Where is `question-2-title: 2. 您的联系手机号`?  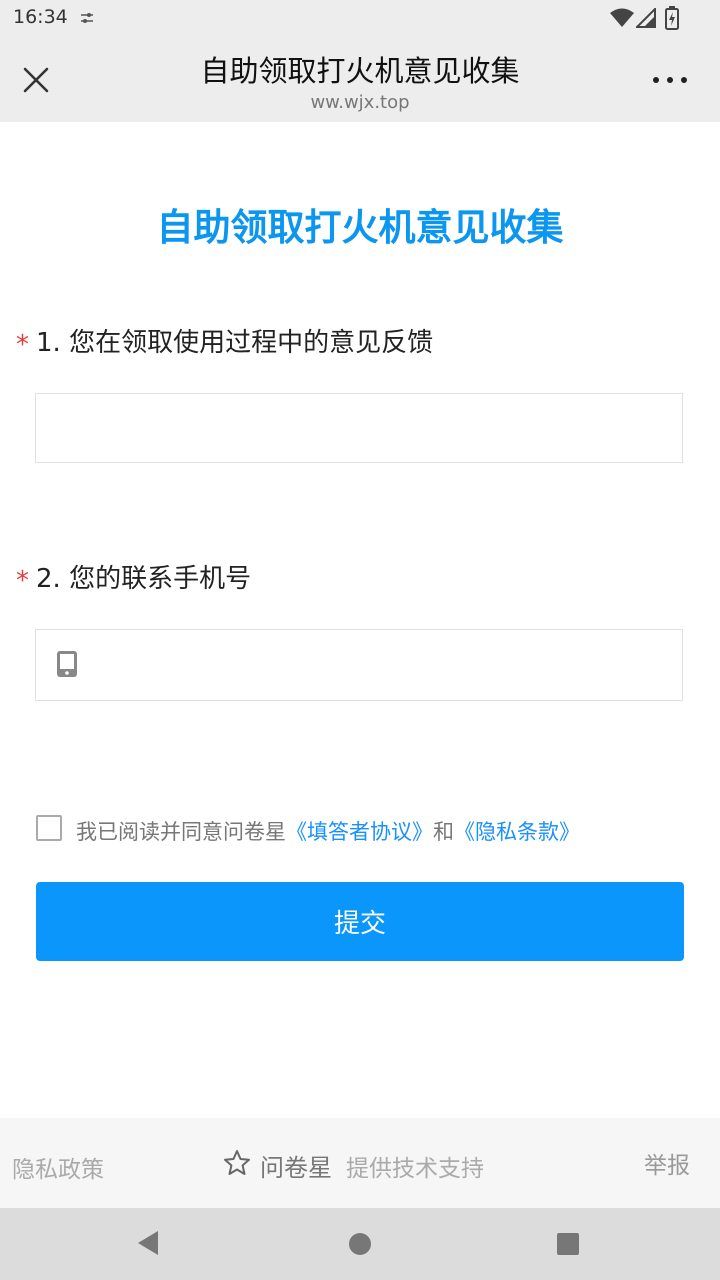
question-2-title: 2. 您的联系手机号 is located at coordinates (144, 579).